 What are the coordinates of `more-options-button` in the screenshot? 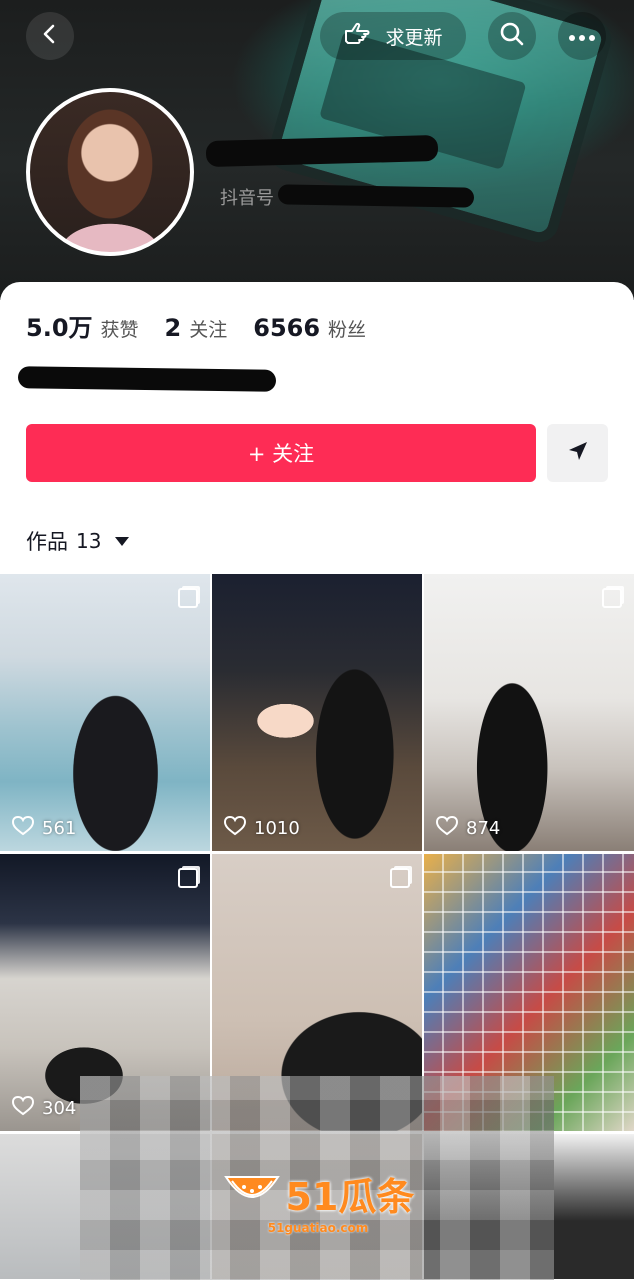 It's located at (582, 36).